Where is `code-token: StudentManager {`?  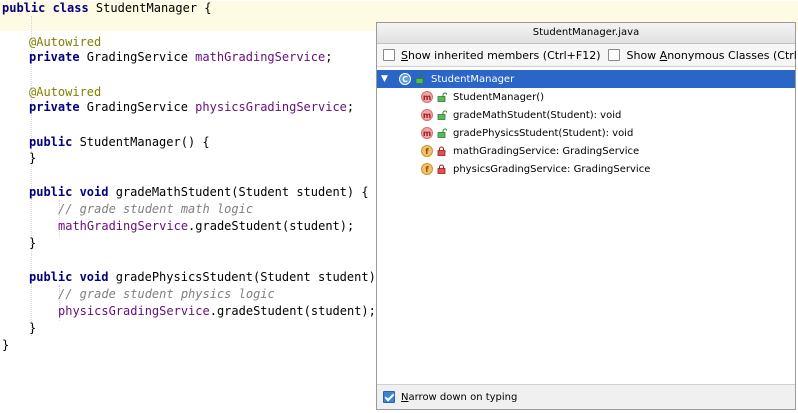 code-token: StudentManager { is located at coordinates (153, 8).